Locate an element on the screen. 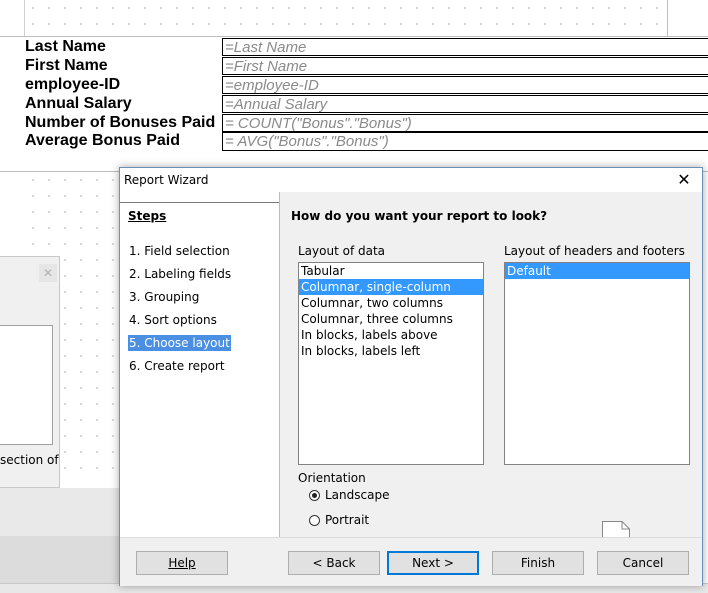 The width and height of the screenshot is (708, 593). step-grouping: 3. Grouping is located at coordinates (164, 297).